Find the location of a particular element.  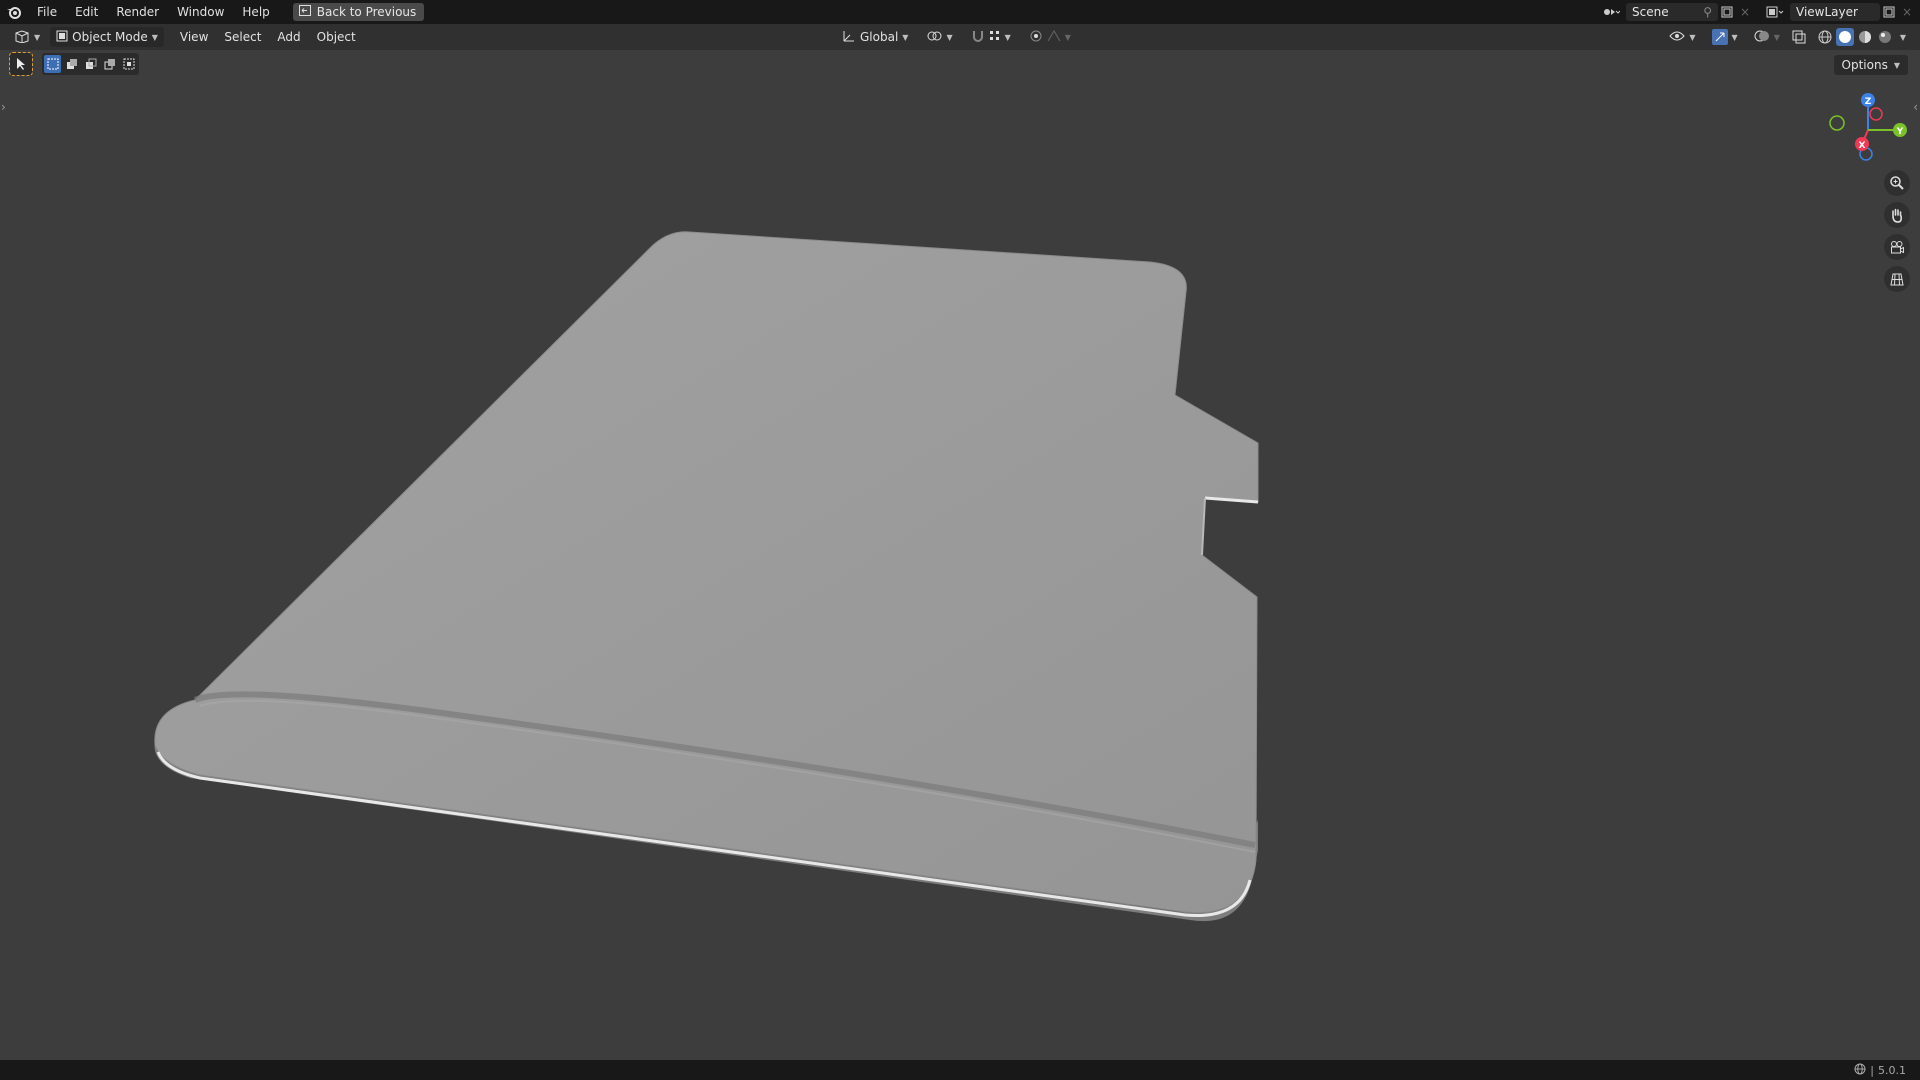

x-axis-label: X is located at coordinates (1862, 146).